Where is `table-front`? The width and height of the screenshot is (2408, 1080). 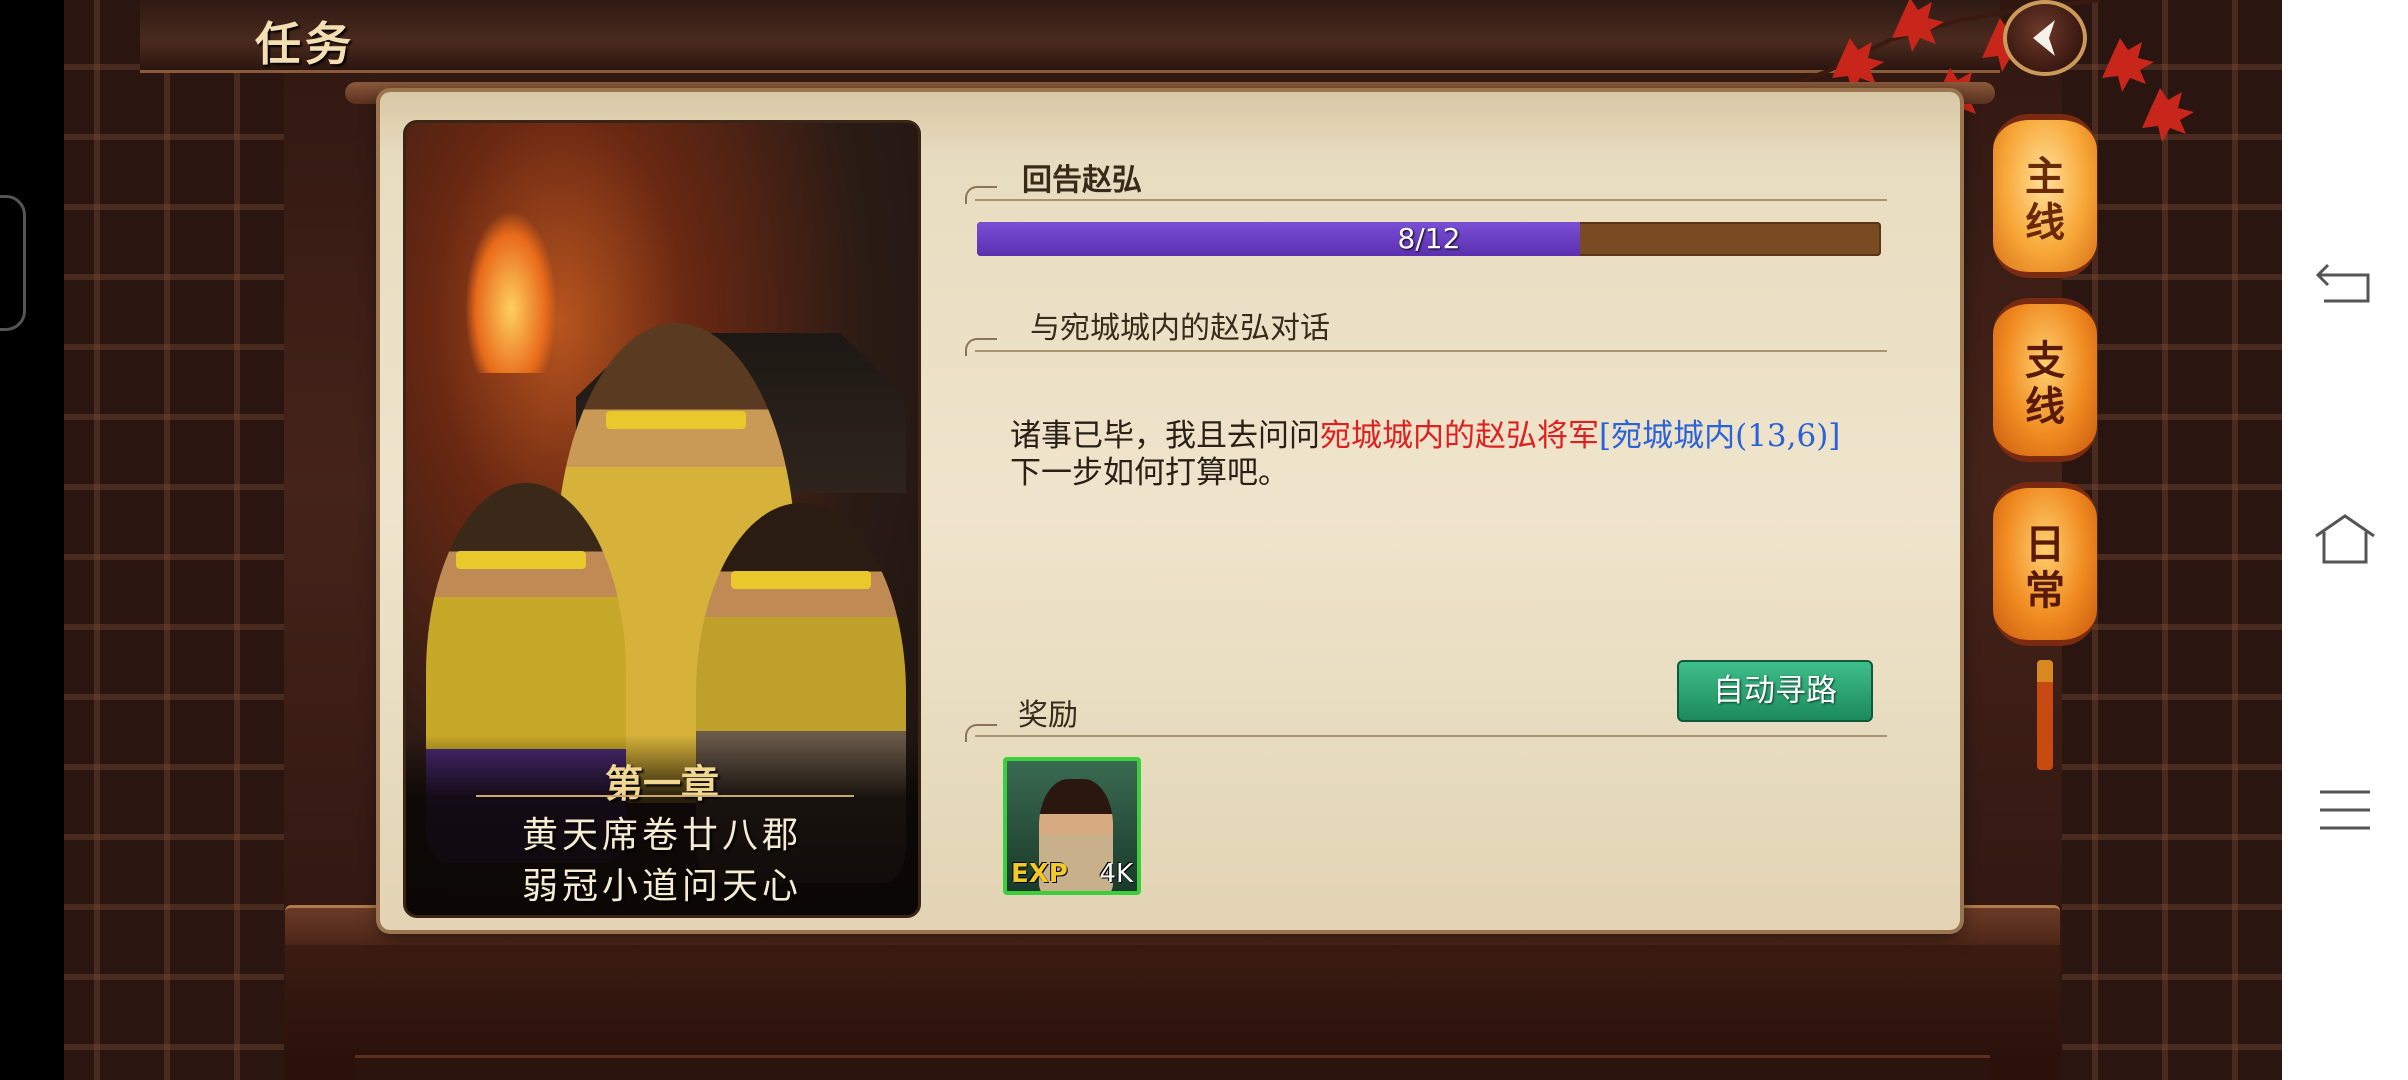 table-front is located at coordinates (1172, 1001).